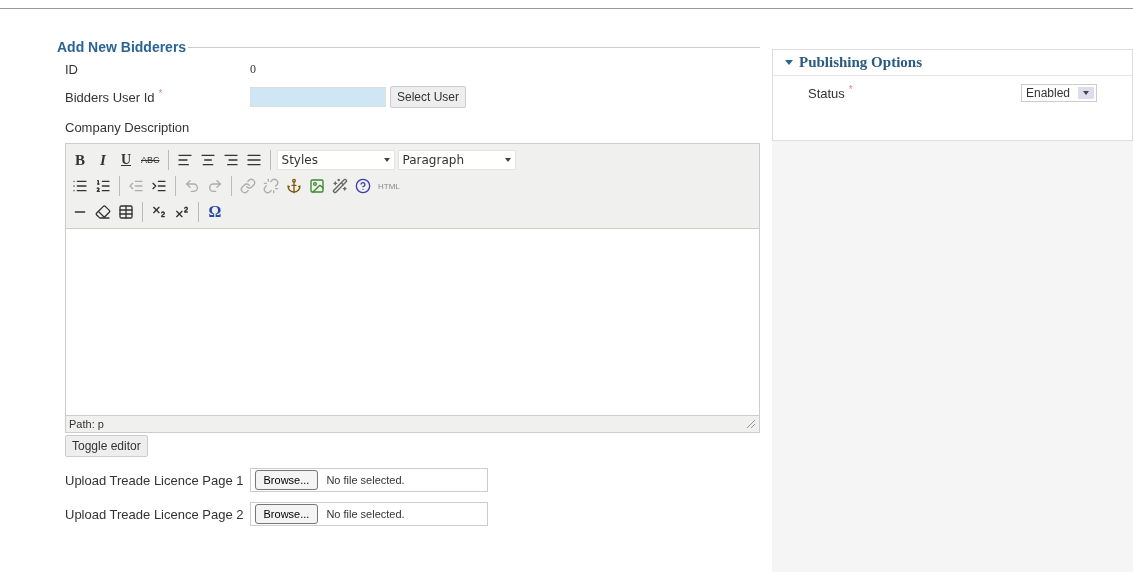 The image size is (1133, 572). Describe the element at coordinates (122, 47) in the screenshot. I see `form-legend: Add New Bidderers` at that location.